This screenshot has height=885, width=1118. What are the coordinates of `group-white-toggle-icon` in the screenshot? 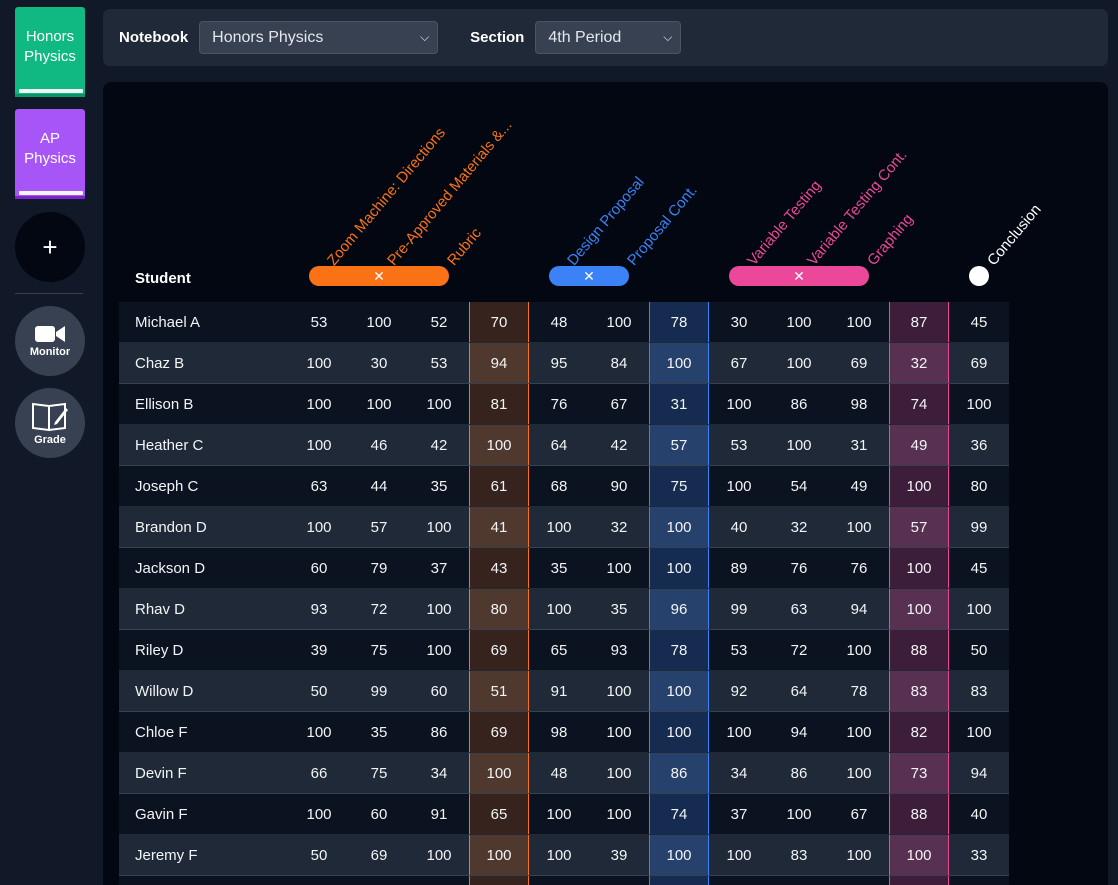 It's located at (979, 276).